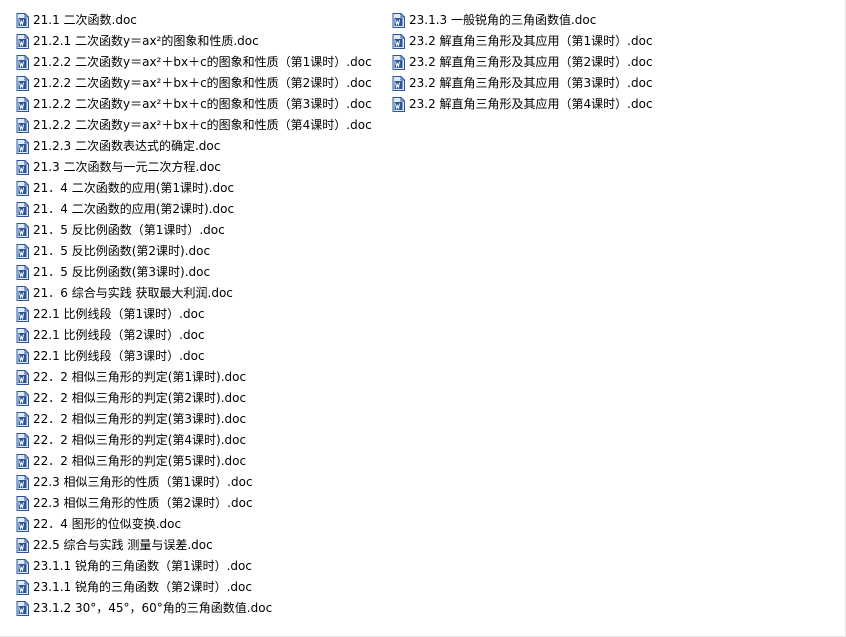 This screenshot has height=637, width=846. What do you see at coordinates (140, 440) in the screenshot?
I see `file-name: 22．2 相似三角形的判定(第4课时).doc` at bounding box center [140, 440].